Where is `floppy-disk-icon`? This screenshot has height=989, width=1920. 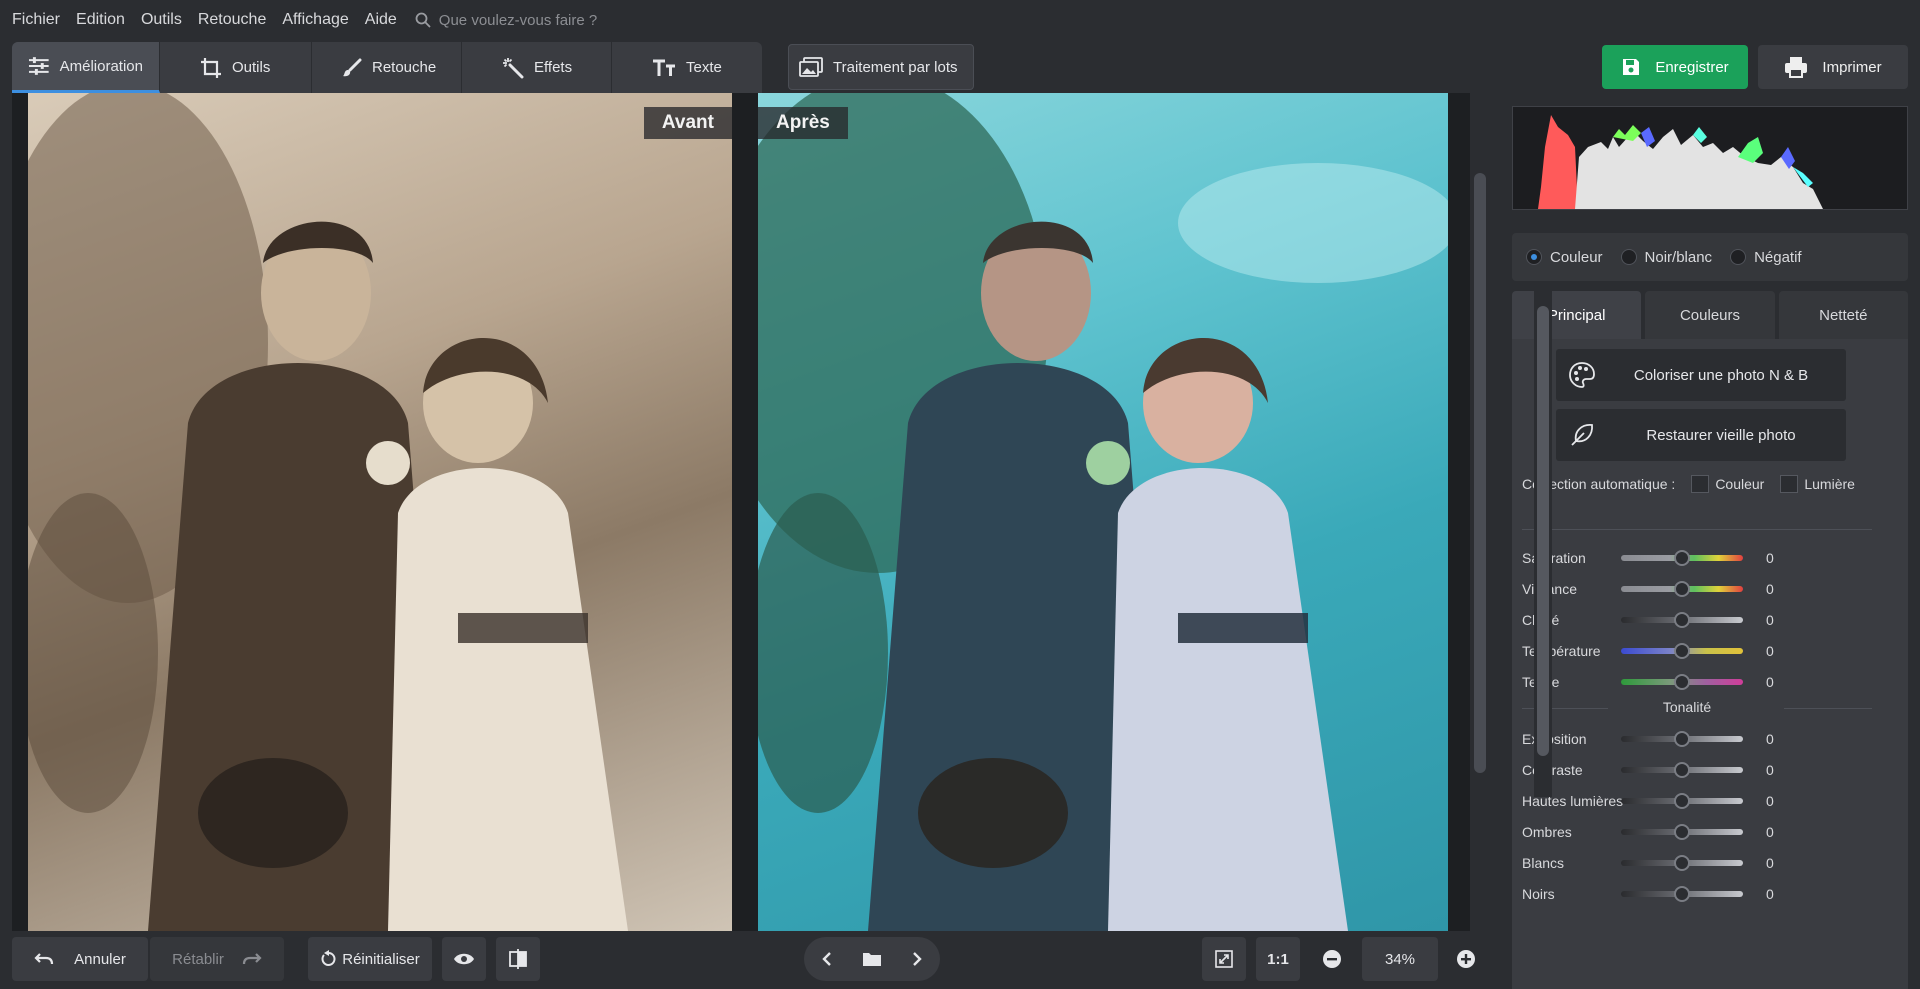 floppy-disk-icon is located at coordinates (1631, 67).